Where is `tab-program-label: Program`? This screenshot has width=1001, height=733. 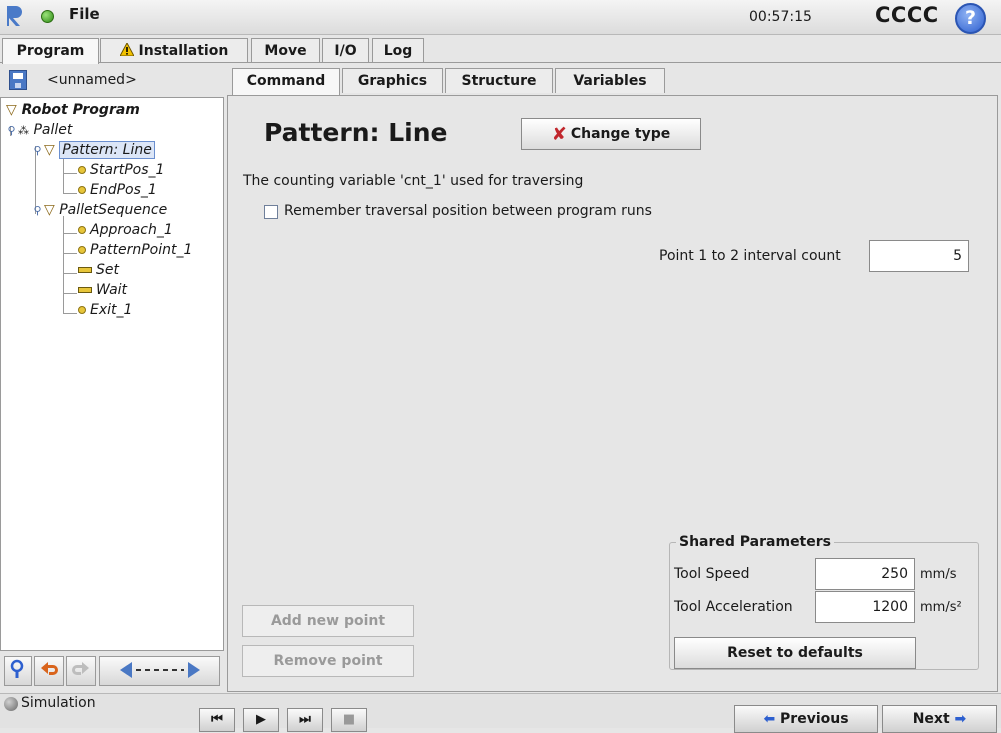
tab-program-label: Program is located at coordinates (50, 51).